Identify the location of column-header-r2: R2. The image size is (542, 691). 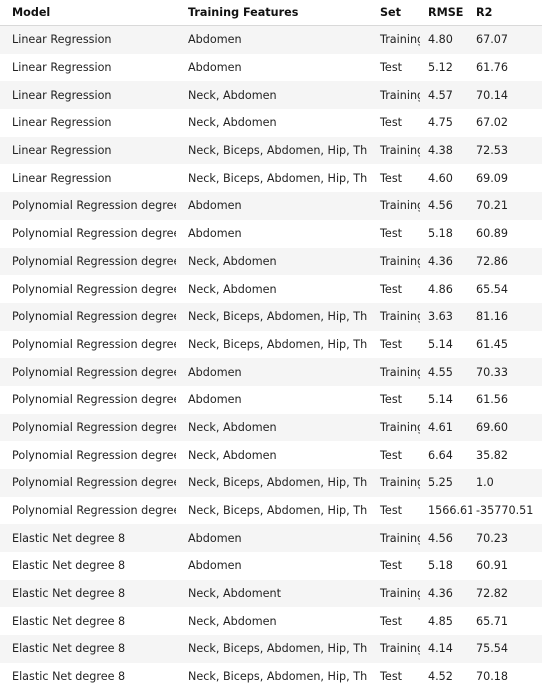
(507, 13).